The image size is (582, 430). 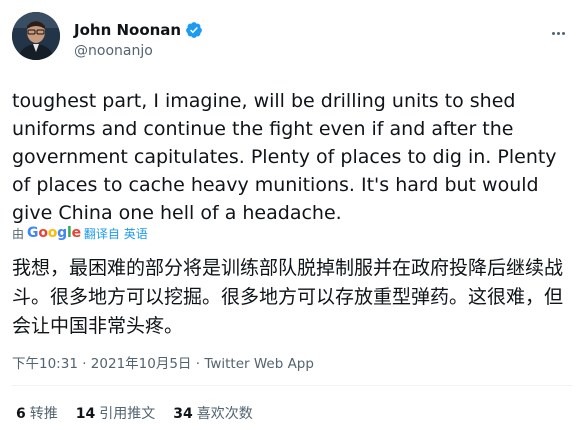 I want to click on translate-source-link: 翻译自 英语, so click(x=116, y=233).